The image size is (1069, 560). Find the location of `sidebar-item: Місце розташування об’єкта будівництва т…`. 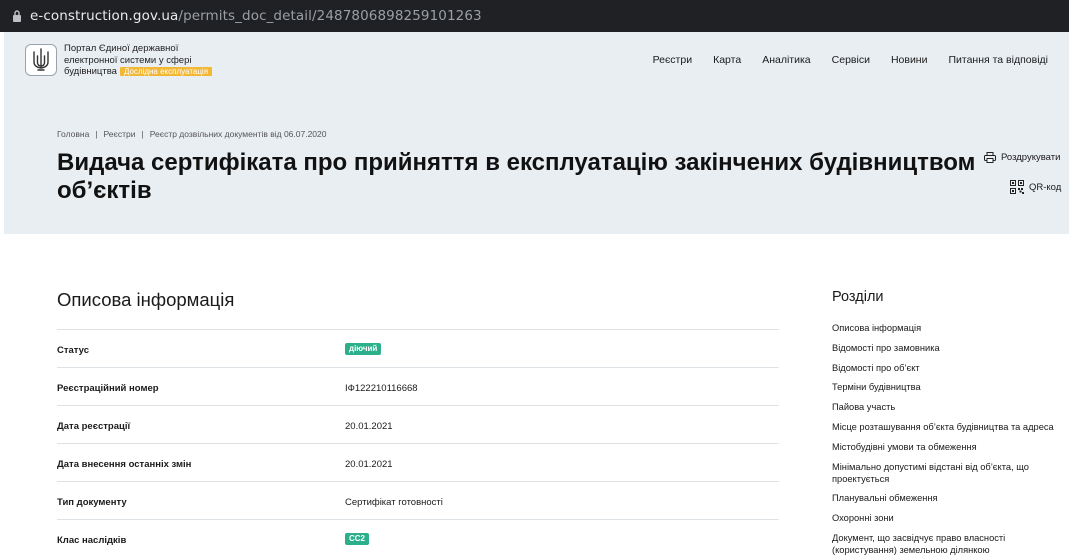

sidebar-item: Місце розташування об’єкта будівництва т… is located at coordinates (950, 427).